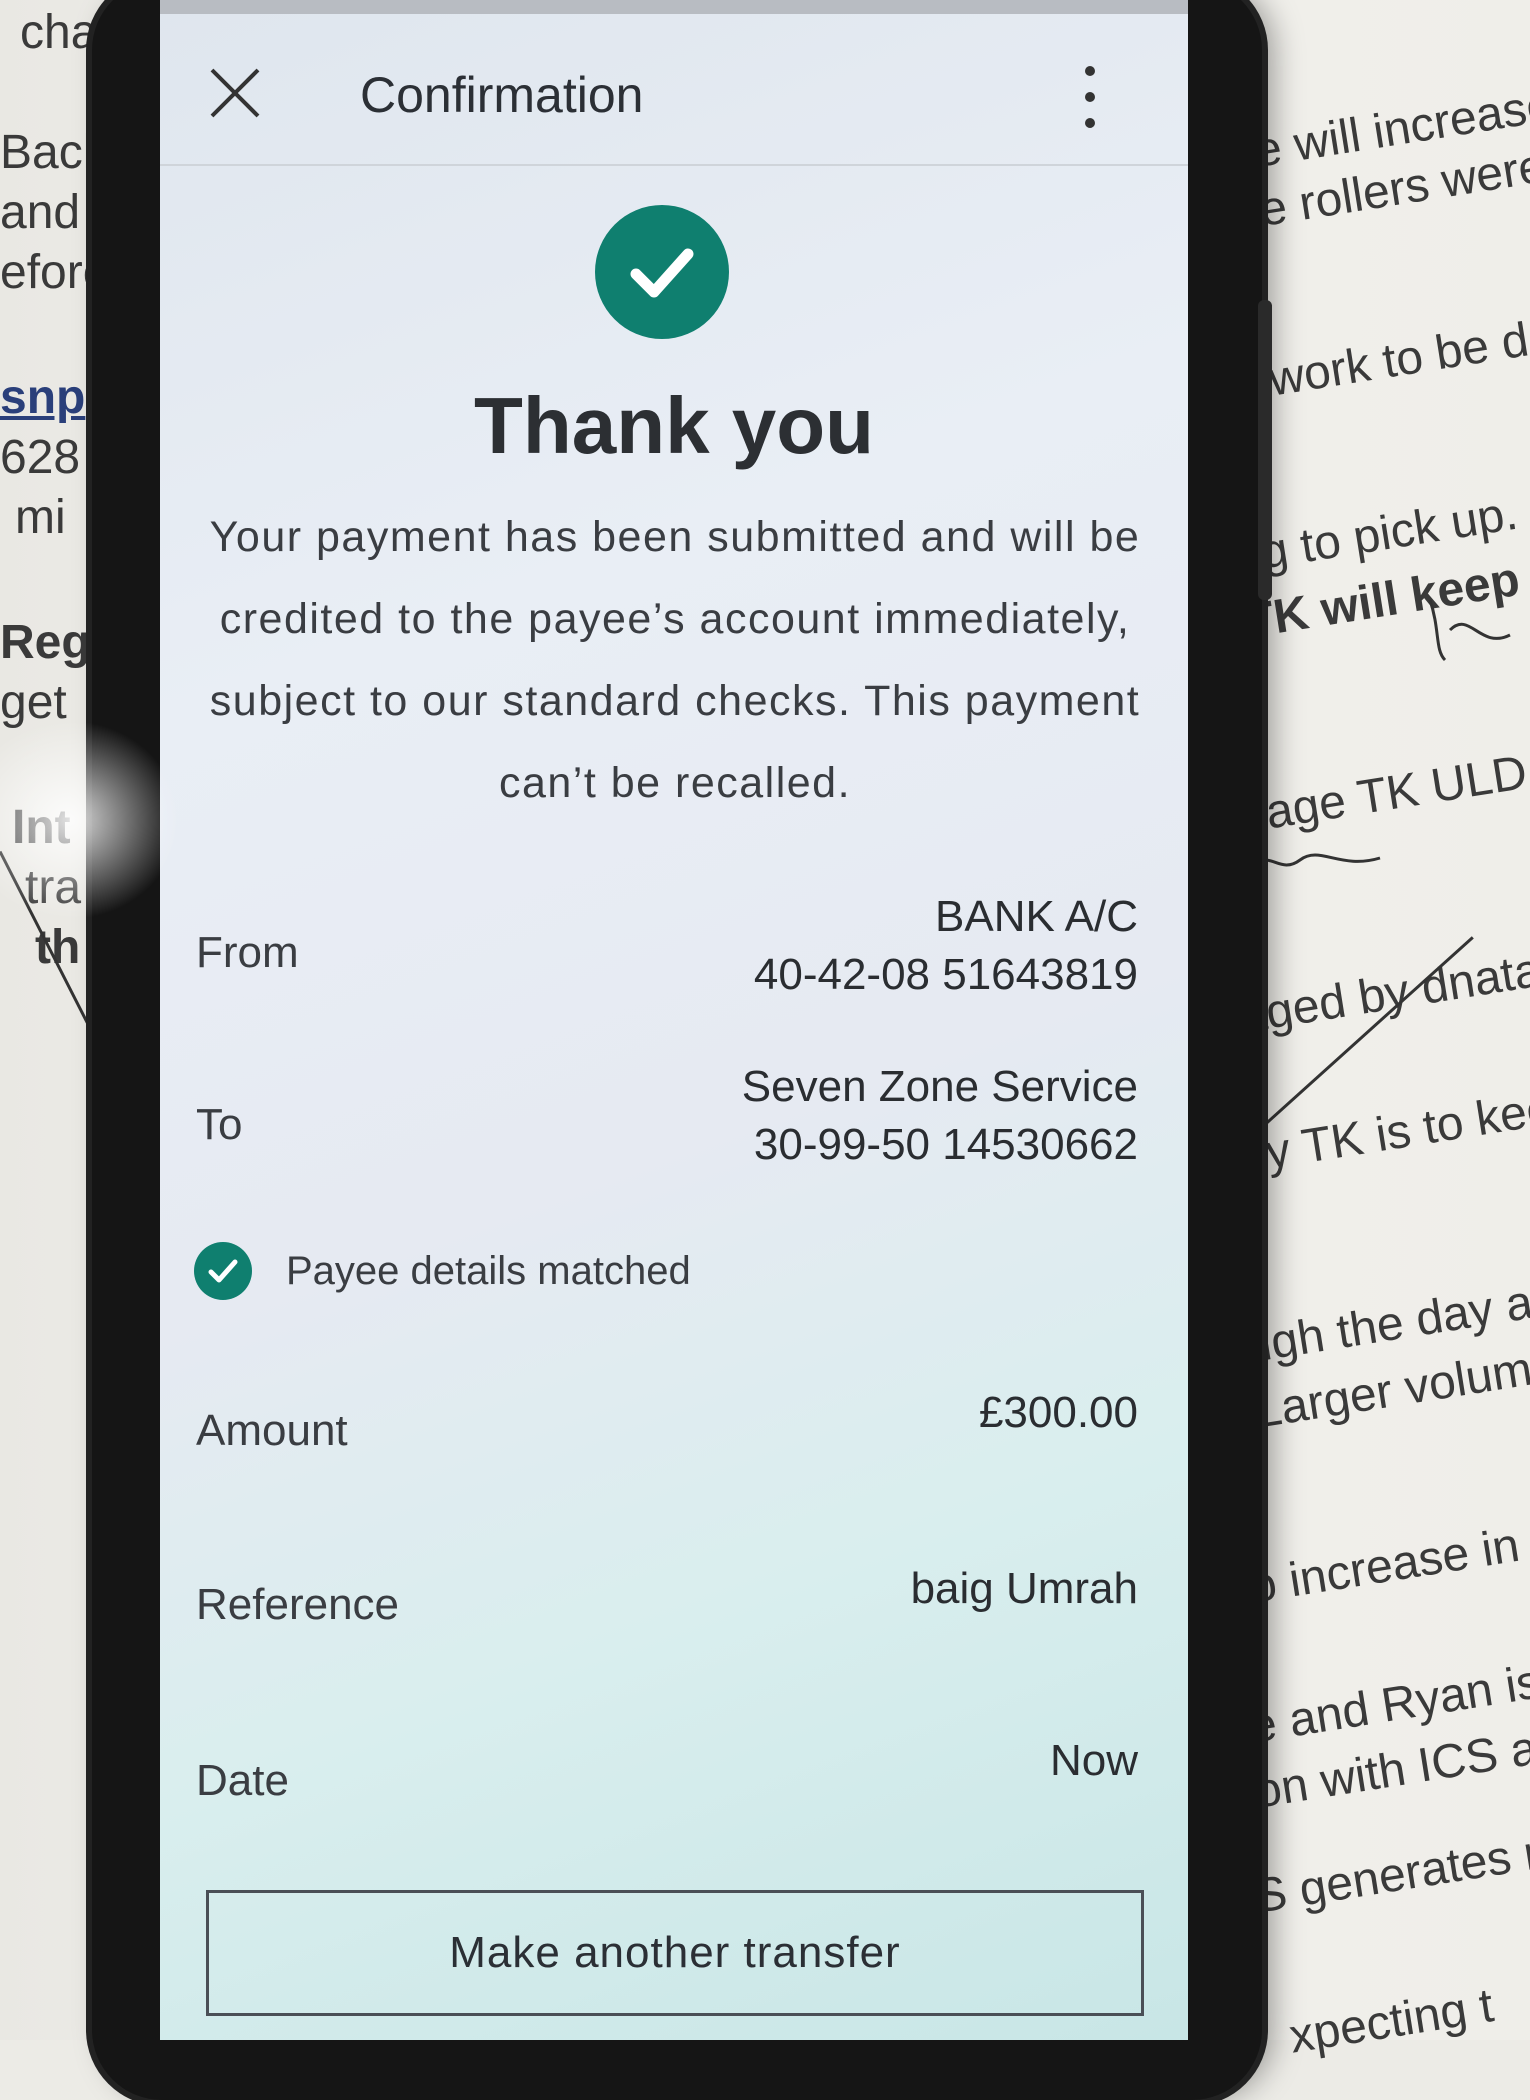  What do you see at coordinates (219, 1124) in the screenshot?
I see `to-label: To` at bounding box center [219, 1124].